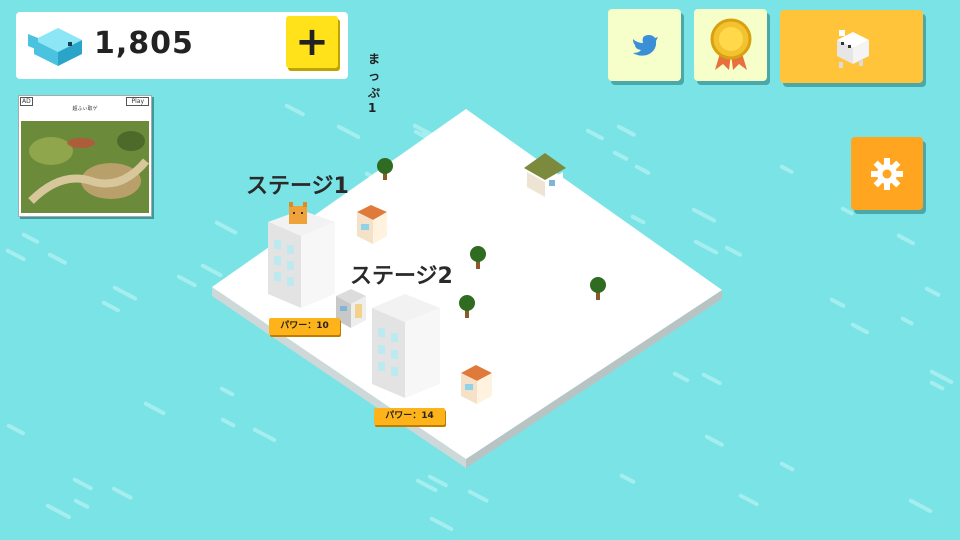 This screenshot has height=540, width=960. What do you see at coordinates (144, 43) in the screenshot?
I see `currency-amount: 1,805` at bounding box center [144, 43].